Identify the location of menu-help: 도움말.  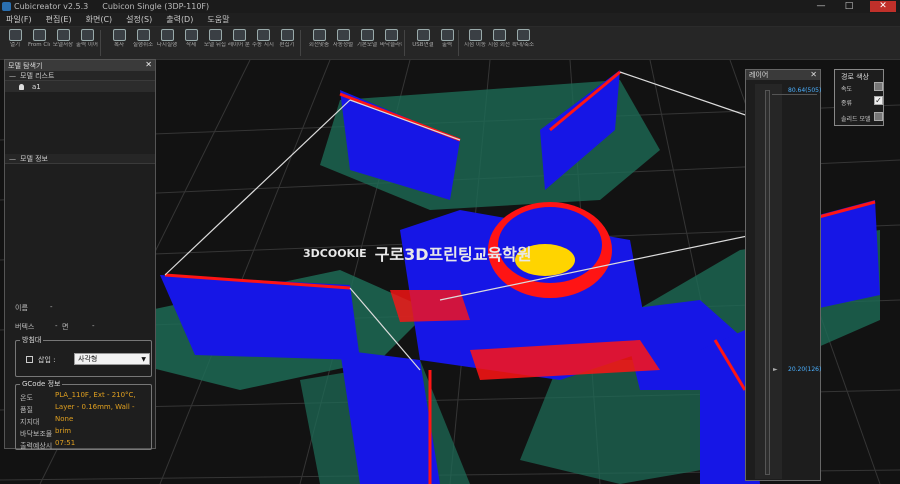
(218, 19).